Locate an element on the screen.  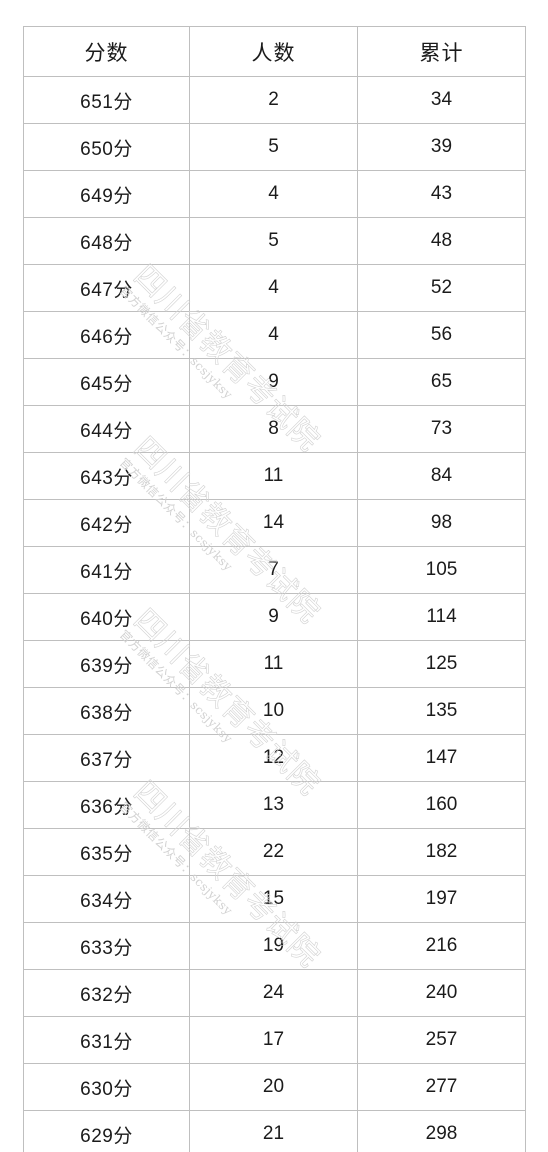
table-row: 649分 4 43 is located at coordinates (274, 194).